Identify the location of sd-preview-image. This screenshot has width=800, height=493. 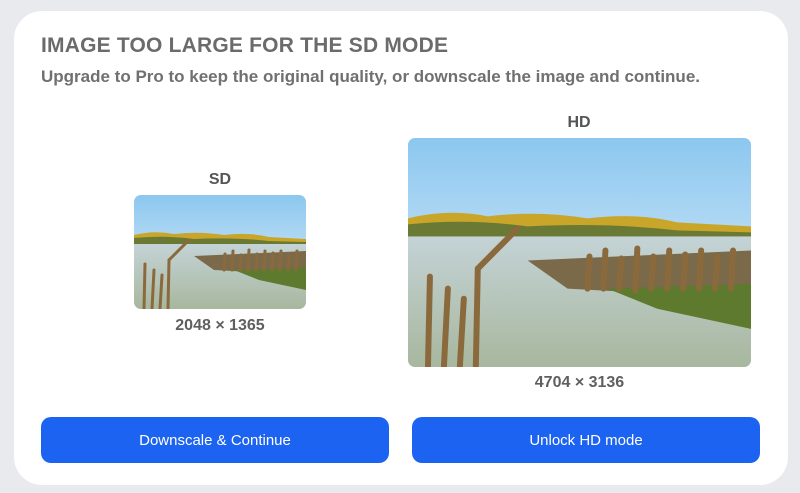
(220, 252).